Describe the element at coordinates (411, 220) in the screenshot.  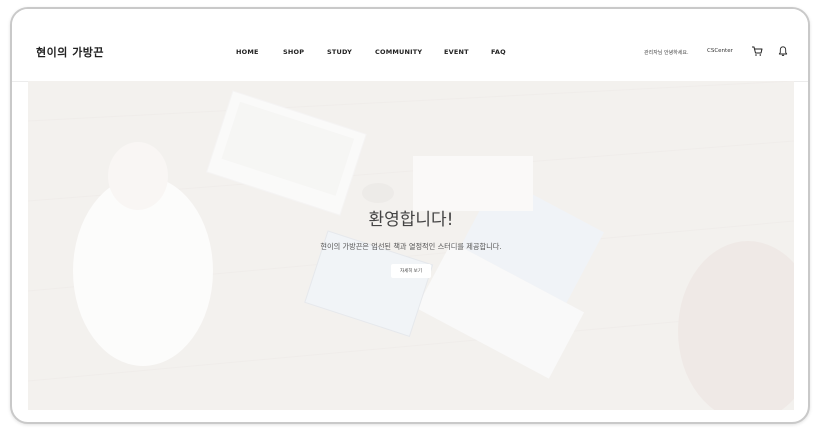
I see `hero-title: 환영합니다!` at that location.